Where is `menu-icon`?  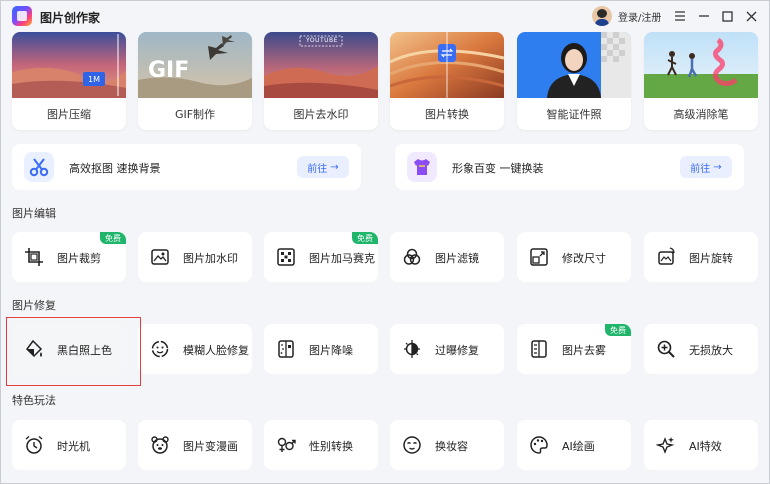 menu-icon is located at coordinates (680, 16).